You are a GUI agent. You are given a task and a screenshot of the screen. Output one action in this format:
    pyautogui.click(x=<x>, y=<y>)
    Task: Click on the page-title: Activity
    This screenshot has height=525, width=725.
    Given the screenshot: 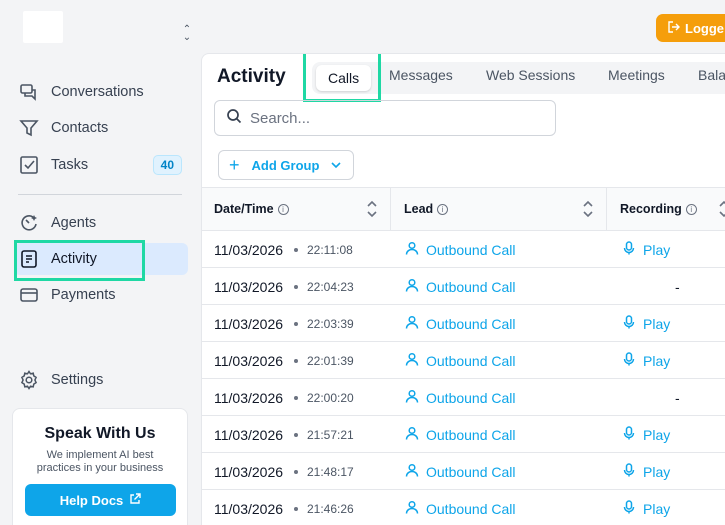 What is the action you would take?
    pyautogui.click(x=251, y=76)
    